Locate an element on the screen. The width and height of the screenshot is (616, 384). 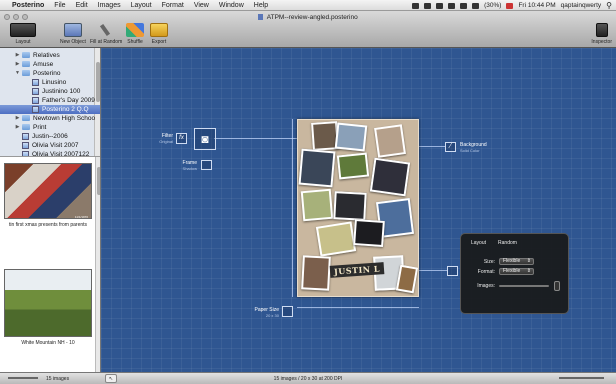
layout-grid-icon is located at coordinates (452, 271).